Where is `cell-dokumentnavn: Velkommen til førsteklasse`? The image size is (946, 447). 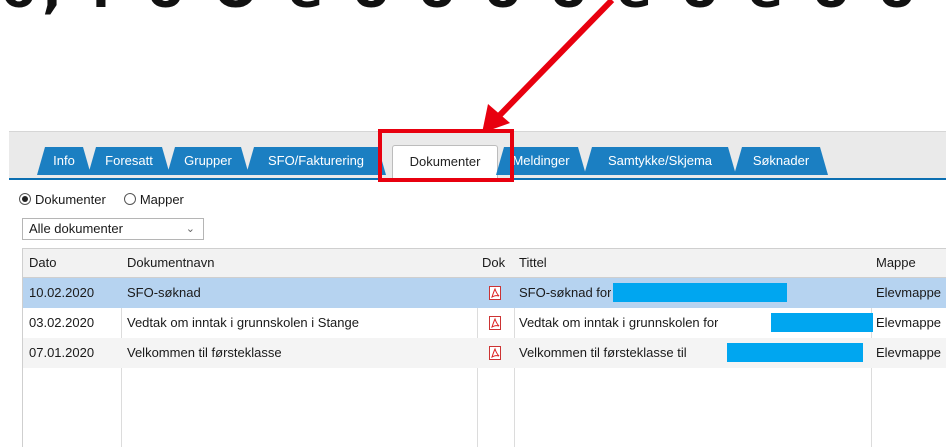 cell-dokumentnavn: Velkommen til førsteklasse is located at coordinates (204, 352).